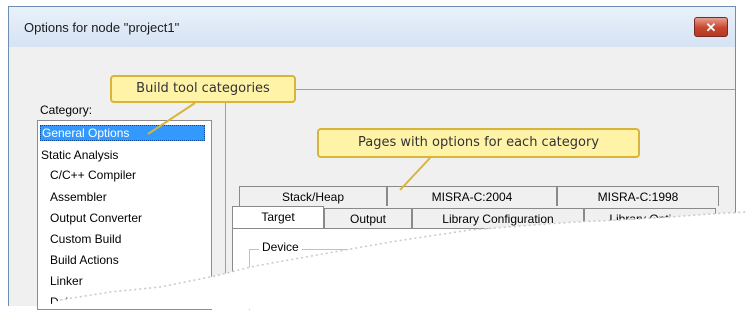 This screenshot has height=310, width=746. What do you see at coordinates (203, 89) in the screenshot?
I see `callout-build-tool-categories: Build tool categories` at bounding box center [203, 89].